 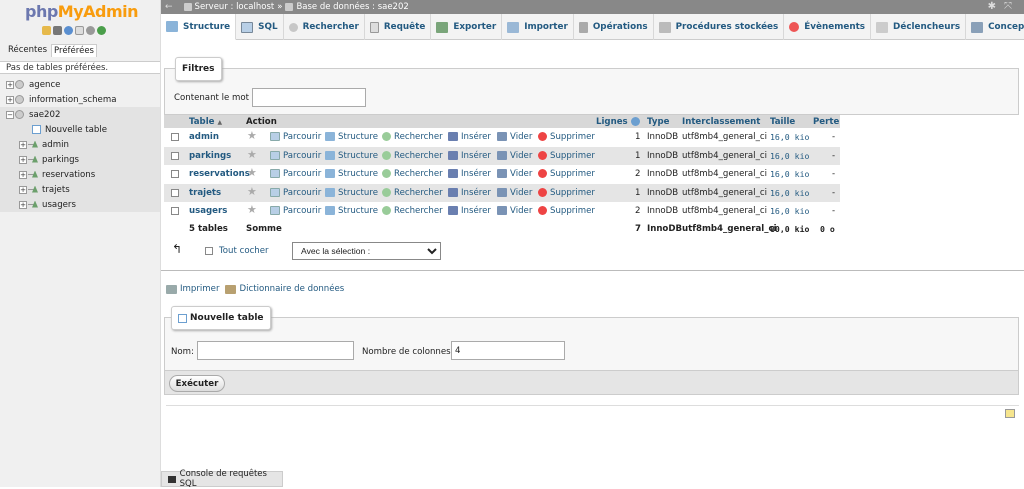 What do you see at coordinates (82, 11) in the screenshot?
I see `phpmyadmin-logo: phpMyAdmin` at bounding box center [82, 11].